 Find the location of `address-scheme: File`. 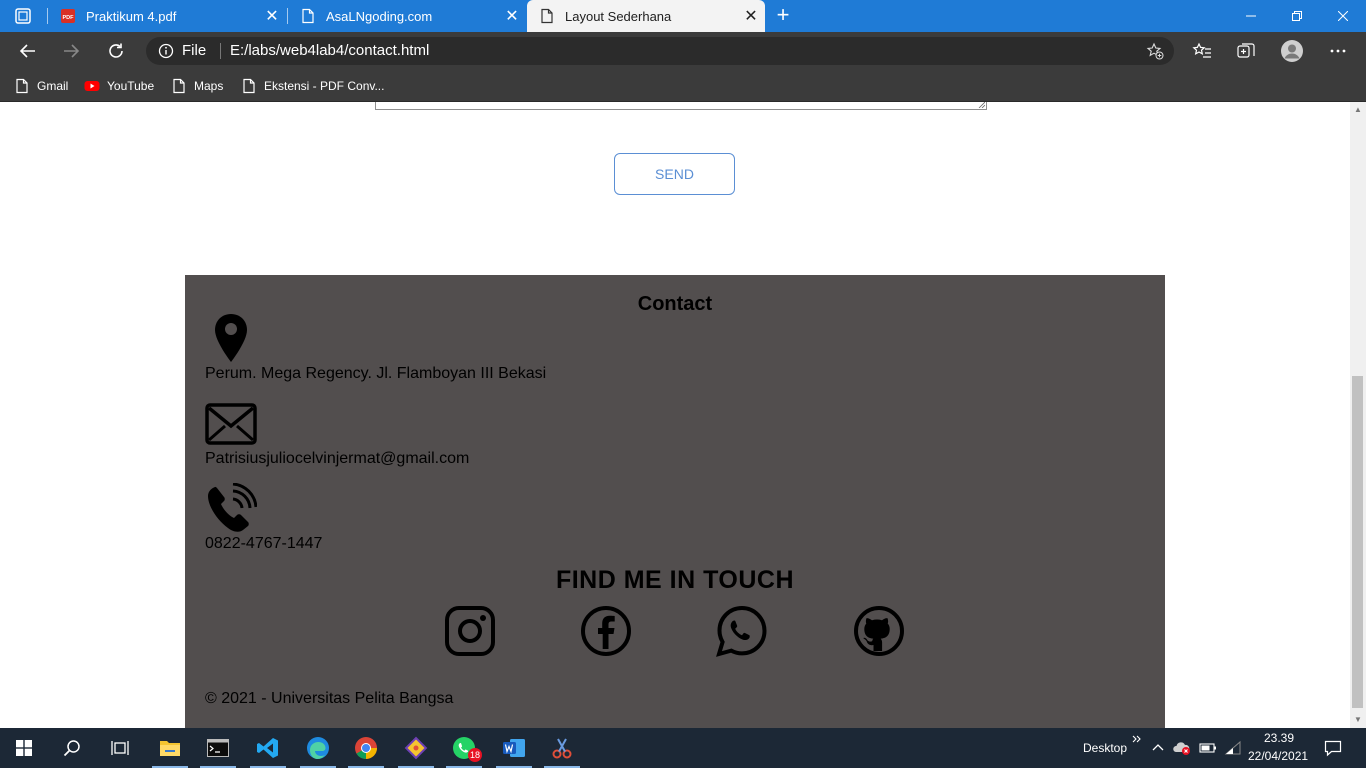

address-scheme: File is located at coordinates (194, 50).